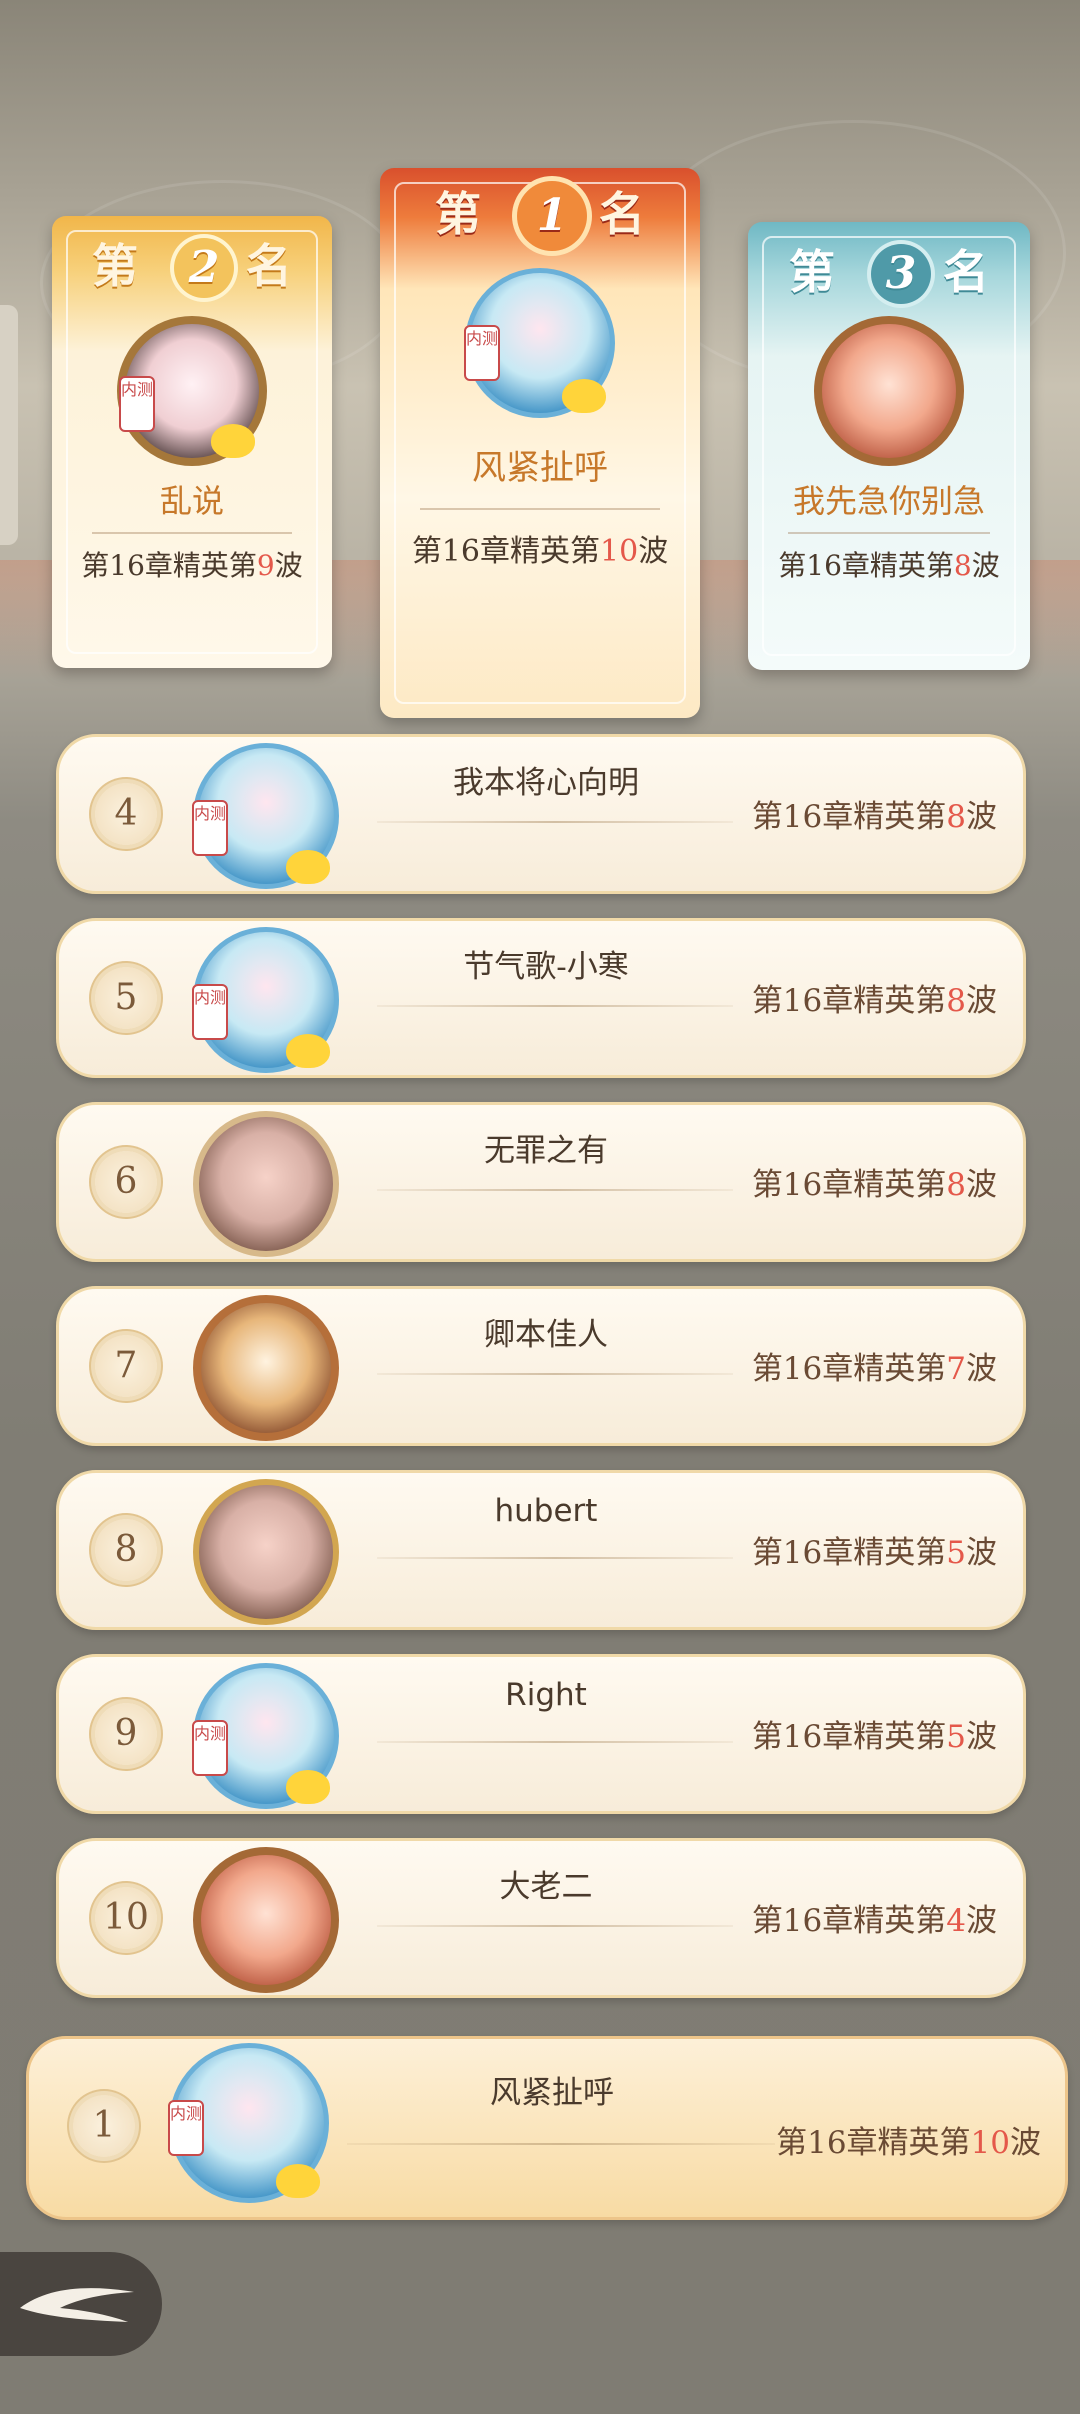 Image resolution: width=1080 pixels, height=2414 pixels. What do you see at coordinates (874, 1921) in the screenshot?
I see `score-text: 第16章精英第4波` at bounding box center [874, 1921].